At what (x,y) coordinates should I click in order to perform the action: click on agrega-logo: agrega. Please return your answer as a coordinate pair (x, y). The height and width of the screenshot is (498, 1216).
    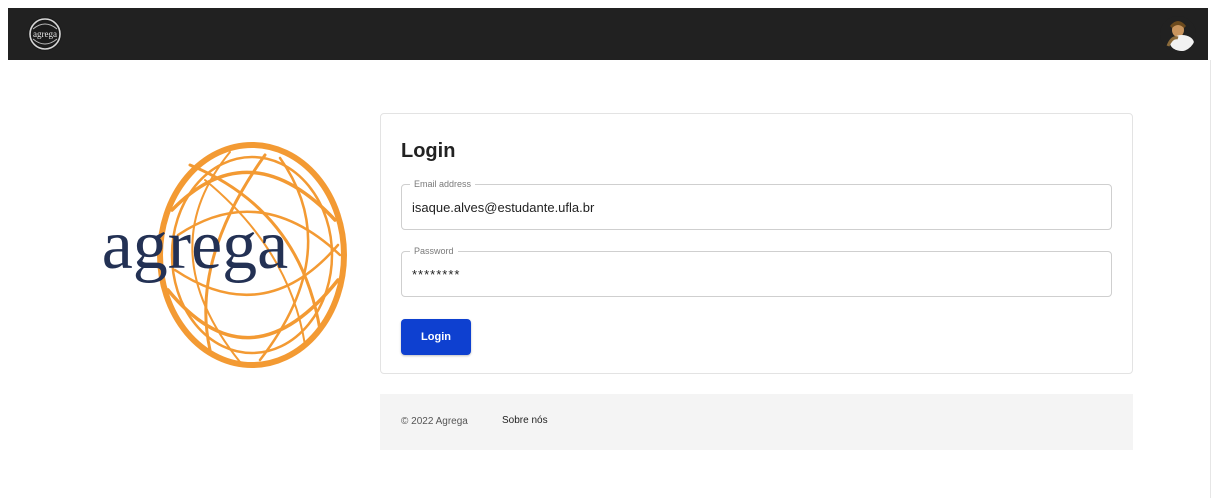
    Looking at the image, I should click on (220, 255).